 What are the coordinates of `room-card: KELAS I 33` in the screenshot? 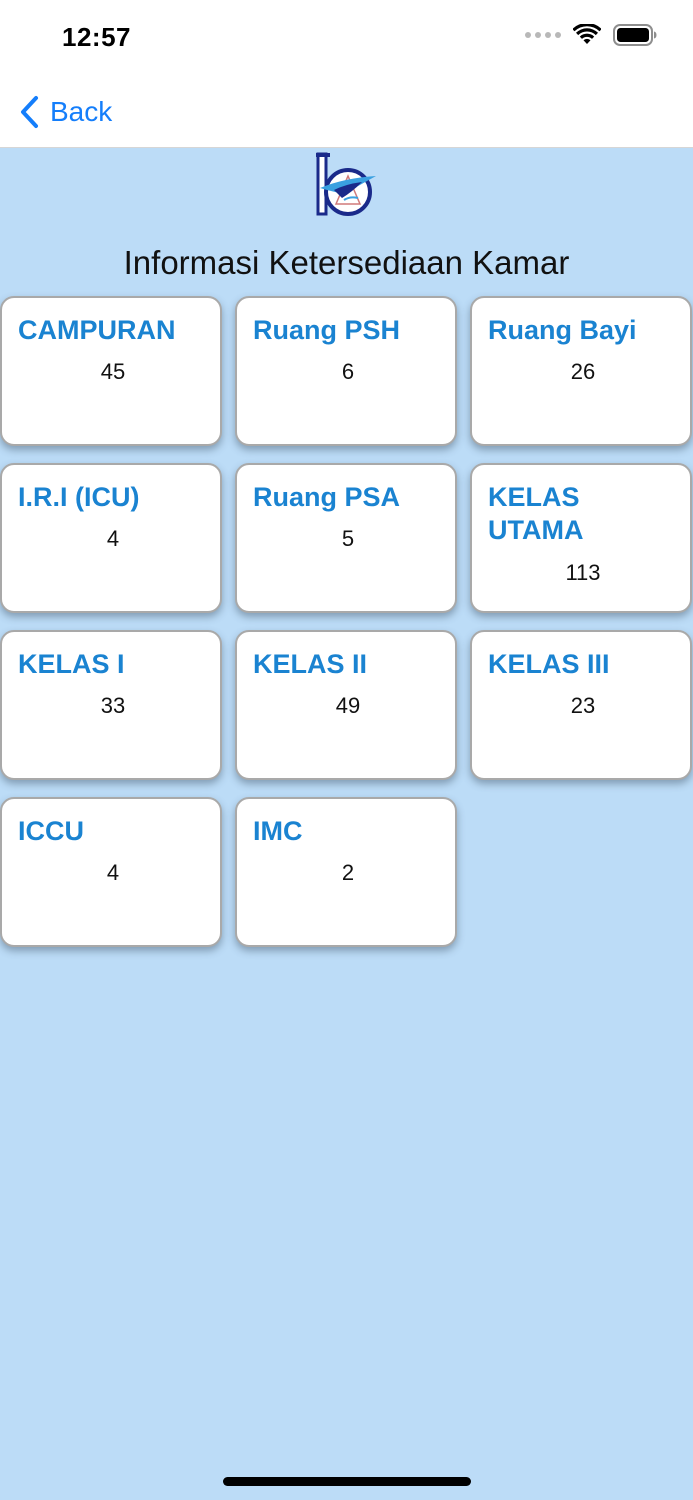 It's located at (111, 705).